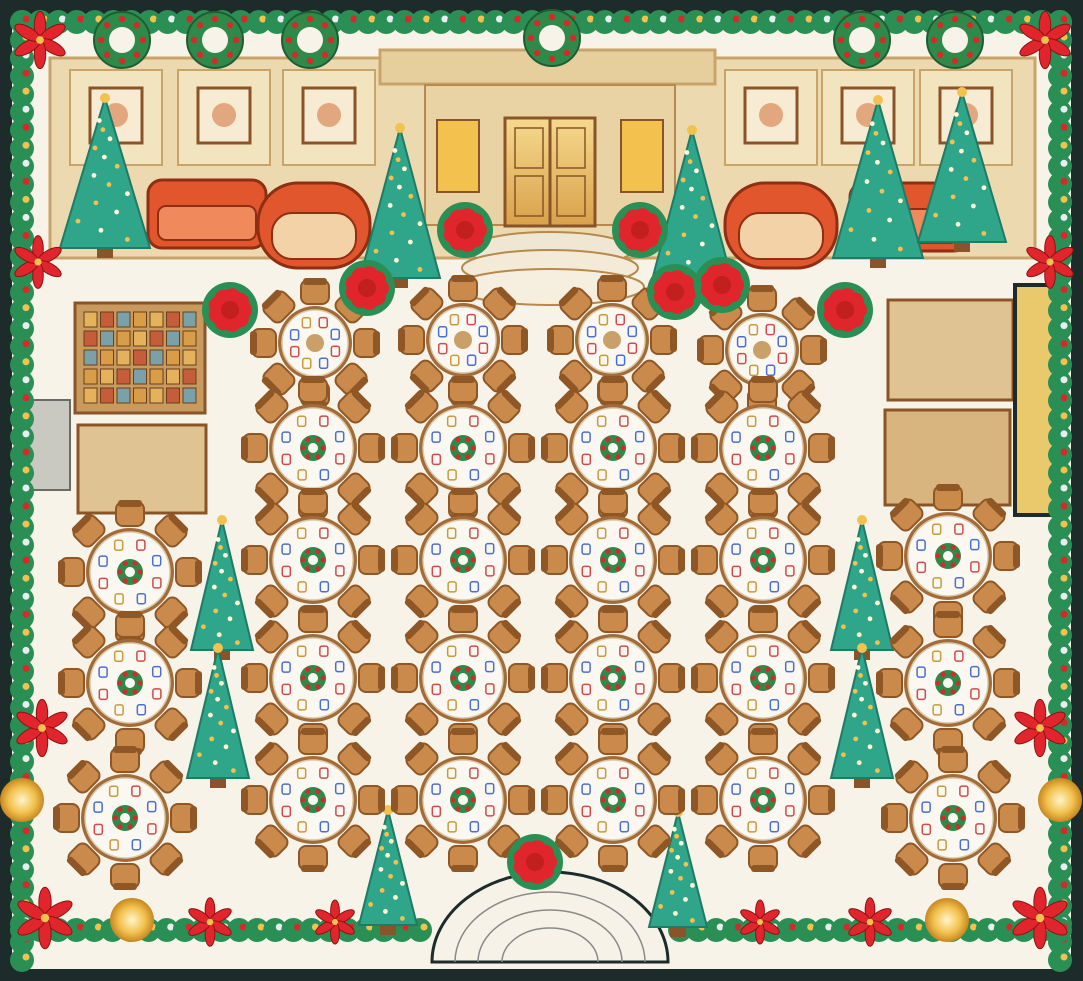 The width and height of the screenshot is (1083, 981). I want to click on wall-sconce, so click(642, 156).